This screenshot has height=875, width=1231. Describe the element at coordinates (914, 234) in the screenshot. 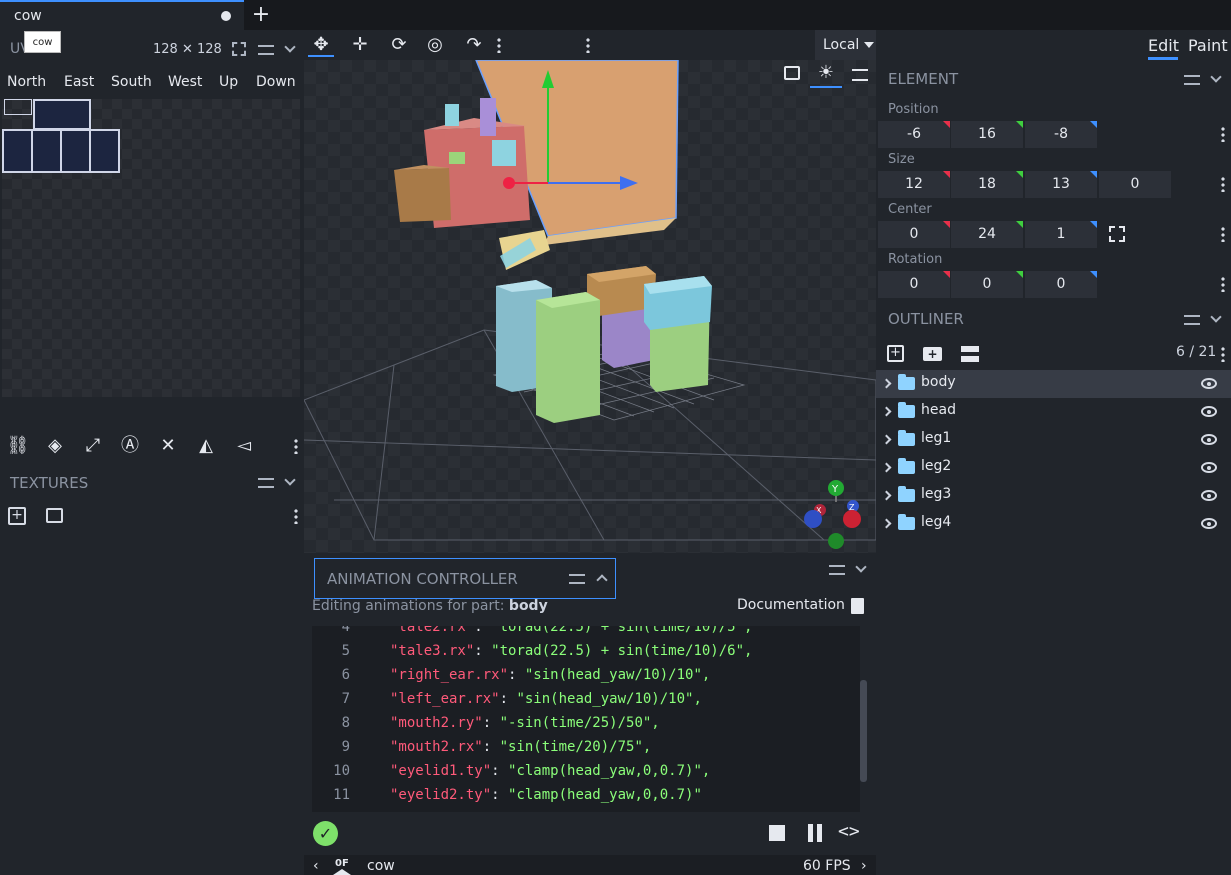

I see `center-x-input: 0` at that location.